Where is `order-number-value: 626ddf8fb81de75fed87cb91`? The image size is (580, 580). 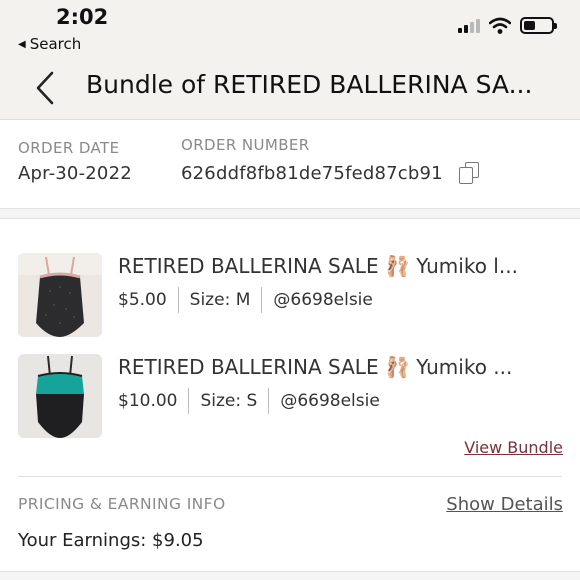 order-number-value: 626ddf8fb81de75fed87cb91 is located at coordinates (312, 173).